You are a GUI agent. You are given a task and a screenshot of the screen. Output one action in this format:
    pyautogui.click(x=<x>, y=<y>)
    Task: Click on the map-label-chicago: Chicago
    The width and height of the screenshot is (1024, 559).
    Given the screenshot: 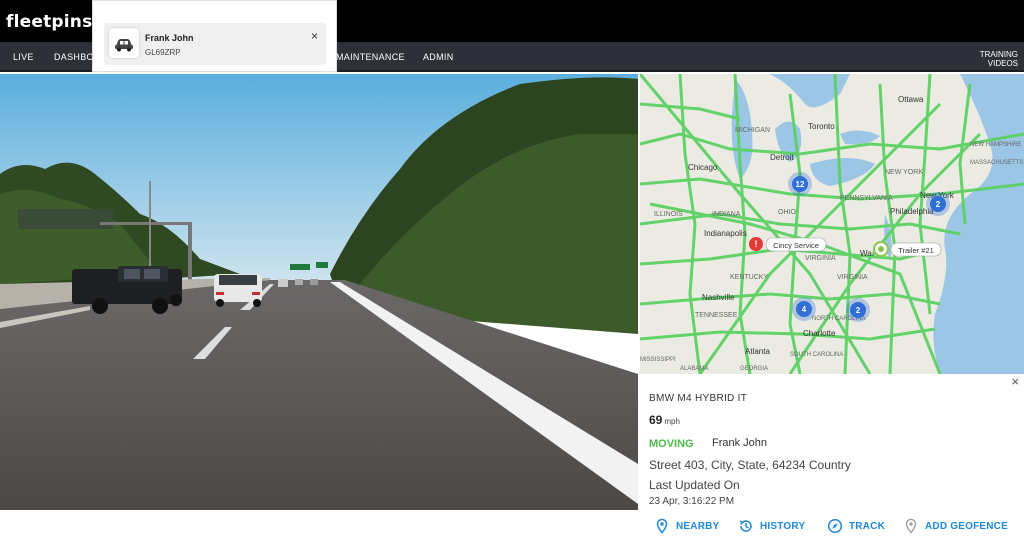 What is the action you would take?
    pyautogui.click(x=703, y=167)
    